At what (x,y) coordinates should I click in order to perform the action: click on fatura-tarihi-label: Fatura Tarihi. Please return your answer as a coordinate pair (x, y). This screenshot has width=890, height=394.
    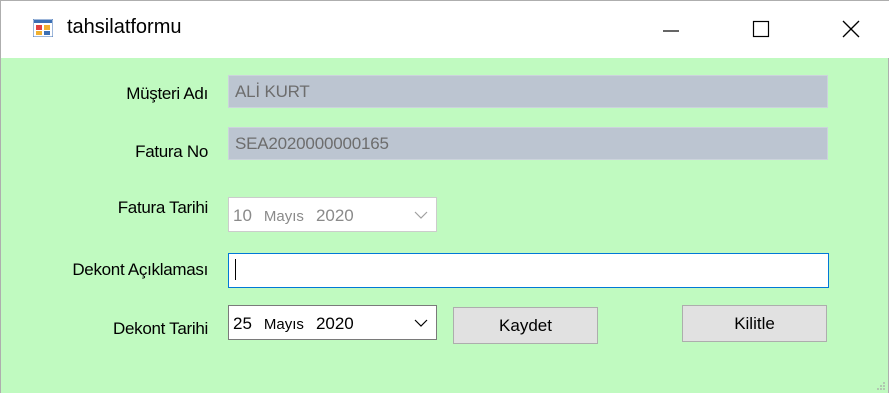
    Looking at the image, I should click on (163, 207).